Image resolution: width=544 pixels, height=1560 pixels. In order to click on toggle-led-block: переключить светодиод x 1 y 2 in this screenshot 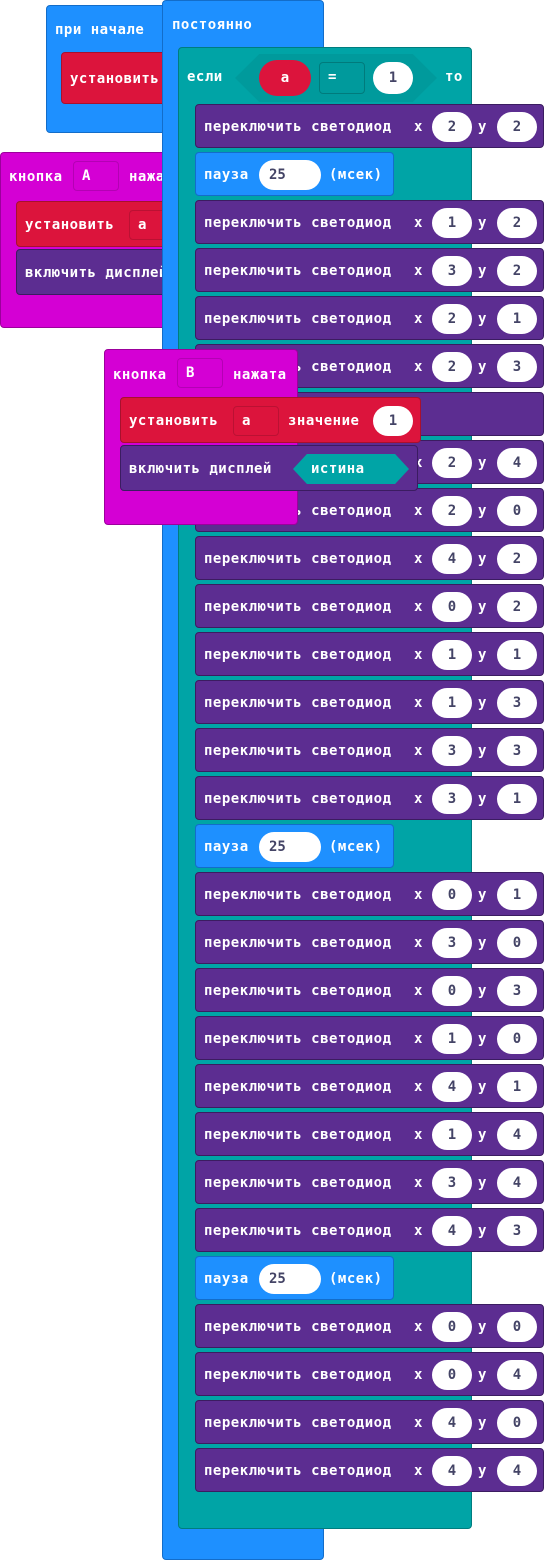, I will do `click(369, 222)`.